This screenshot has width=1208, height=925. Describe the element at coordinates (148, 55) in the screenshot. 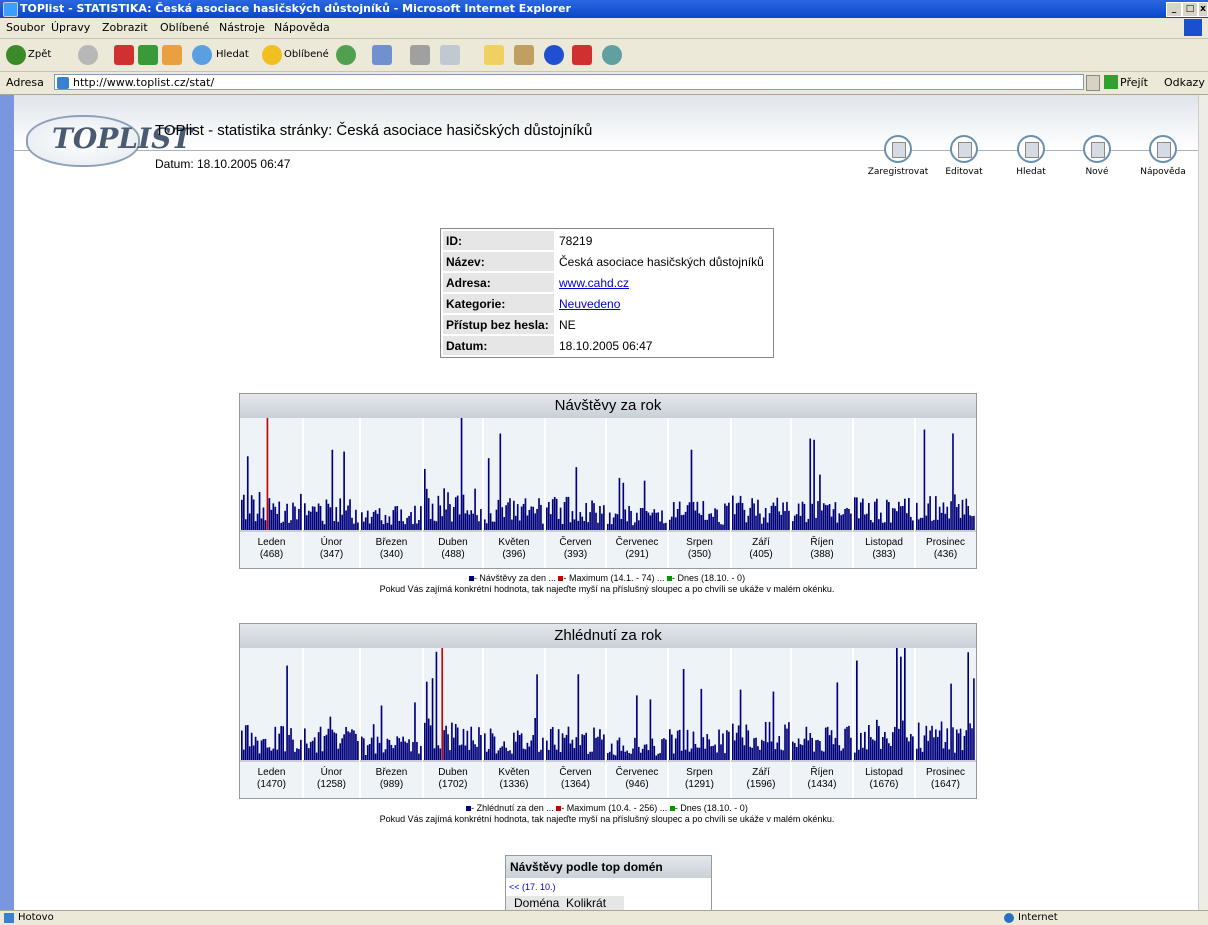

I see `refresh-icon` at that location.